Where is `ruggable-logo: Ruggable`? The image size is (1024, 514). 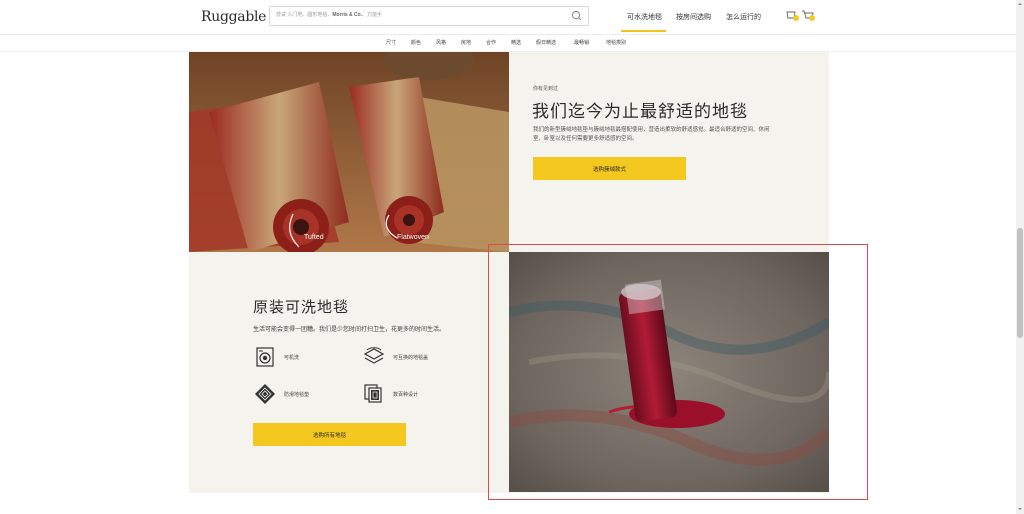 ruggable-logo: Ruggable is located at coordinates (233, 17).